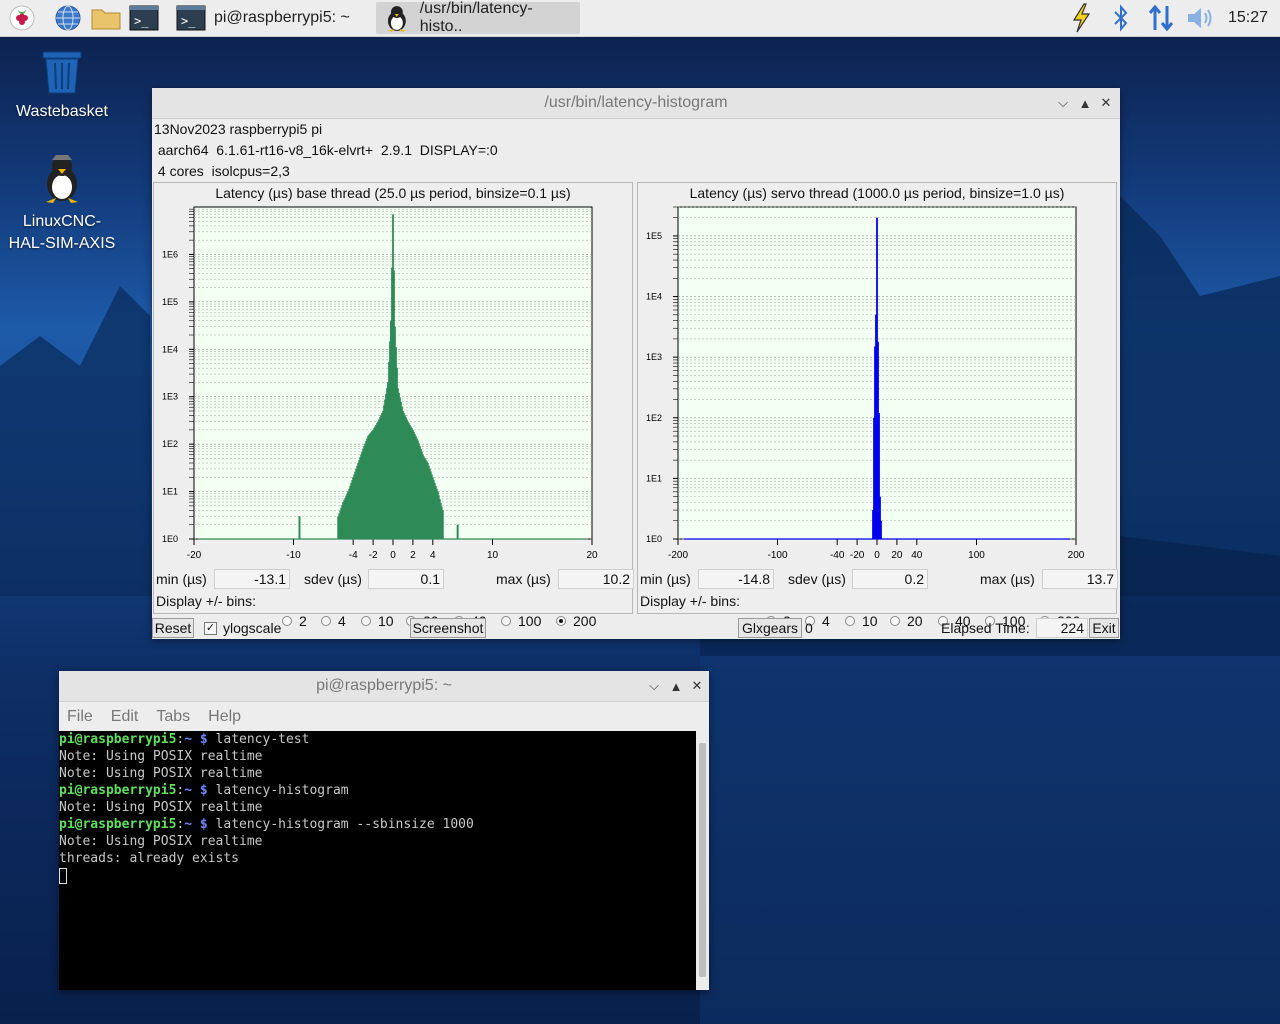  Describe the element at coordinates (877, 610) in the screenshot. I see `servo-bins-row: Display +/- bins: 24102040100200` at that location.